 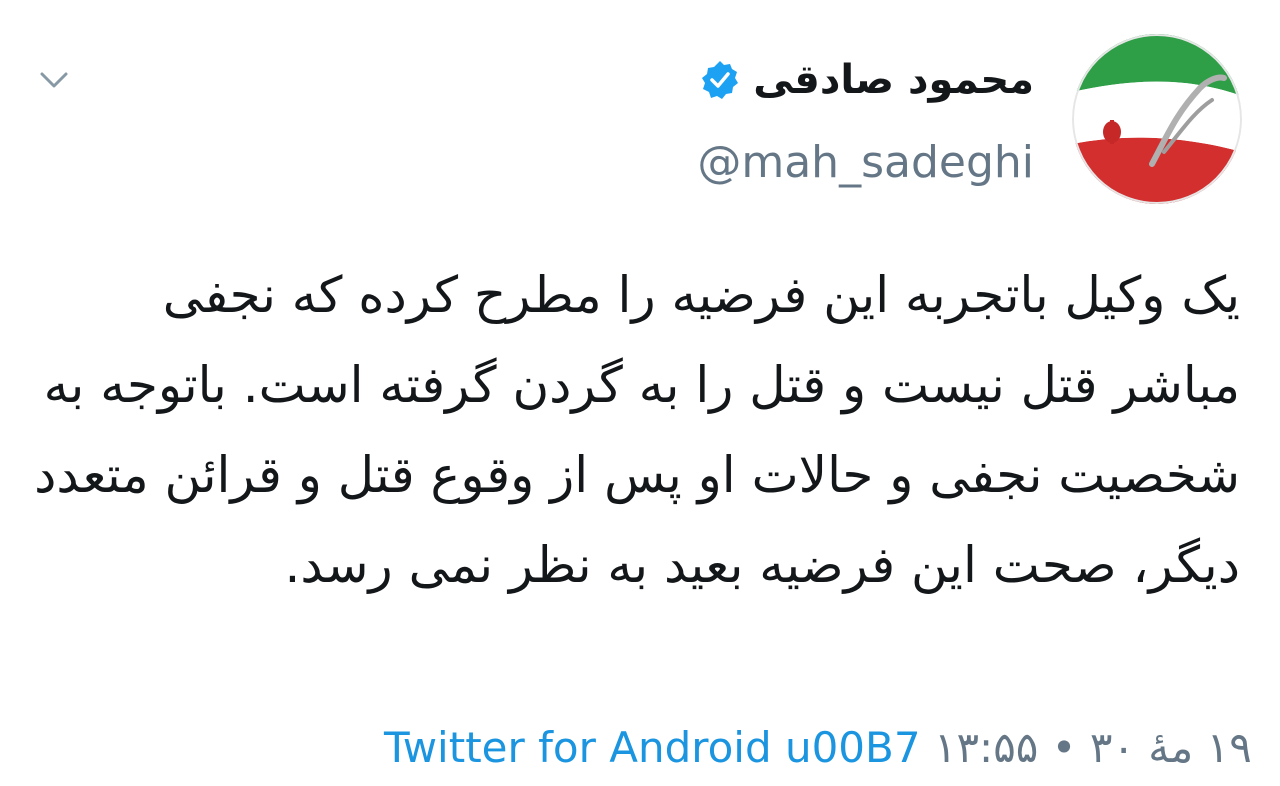 I want to click on user-handle: @mah_sadeghi, so click(x=865, y=163).